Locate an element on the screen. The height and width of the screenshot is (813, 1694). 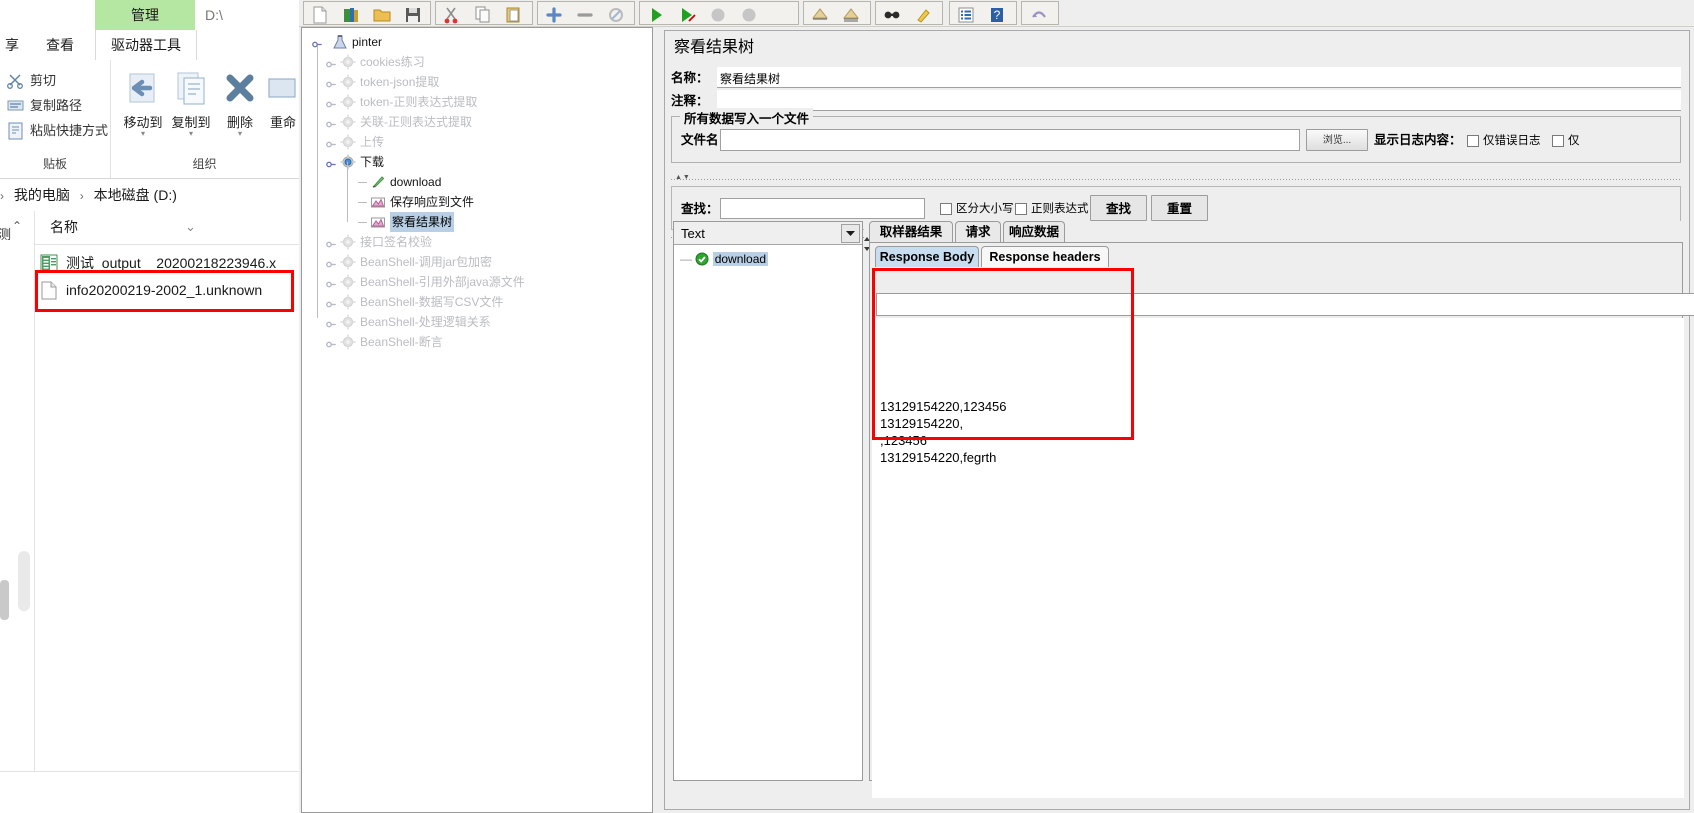
help-icon: ? is located at coordinates (997, 14).